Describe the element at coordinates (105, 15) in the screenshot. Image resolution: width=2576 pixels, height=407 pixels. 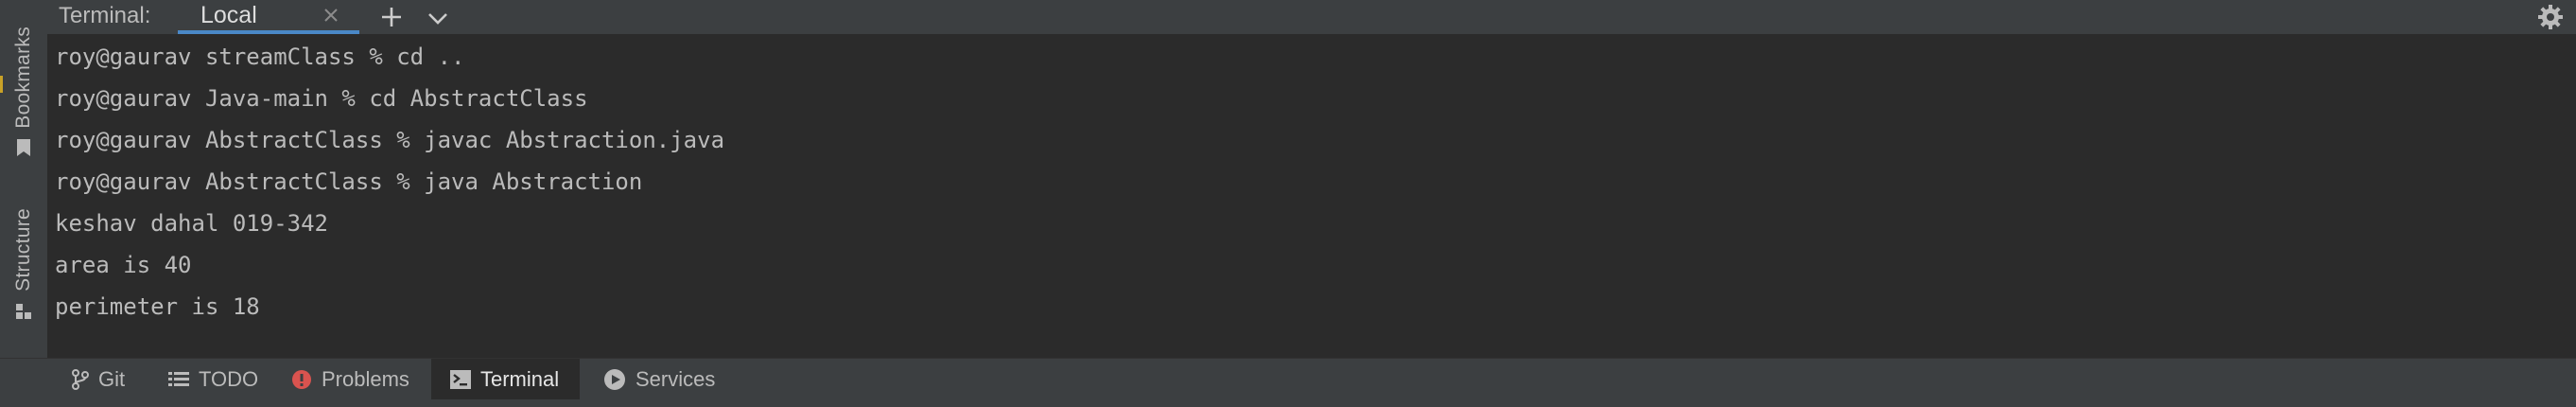
I see `panel-title: Terminal:` at that location.